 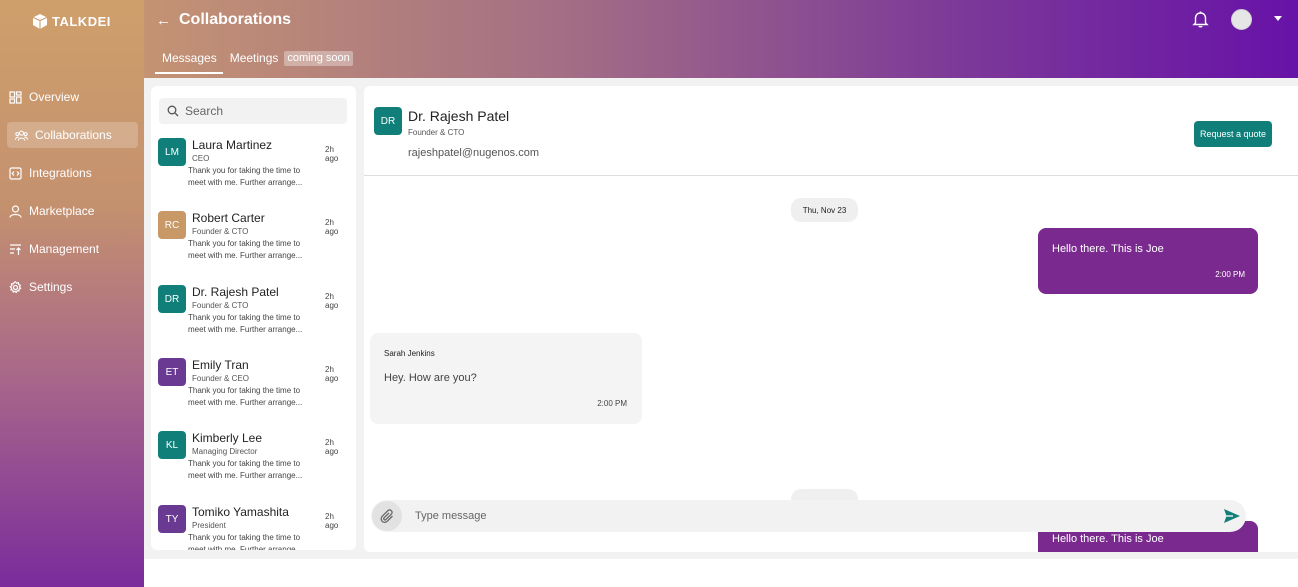 I want to click on chat-contact-email: rajeshpatel@nugenos.com, so click(x=474, y=153).